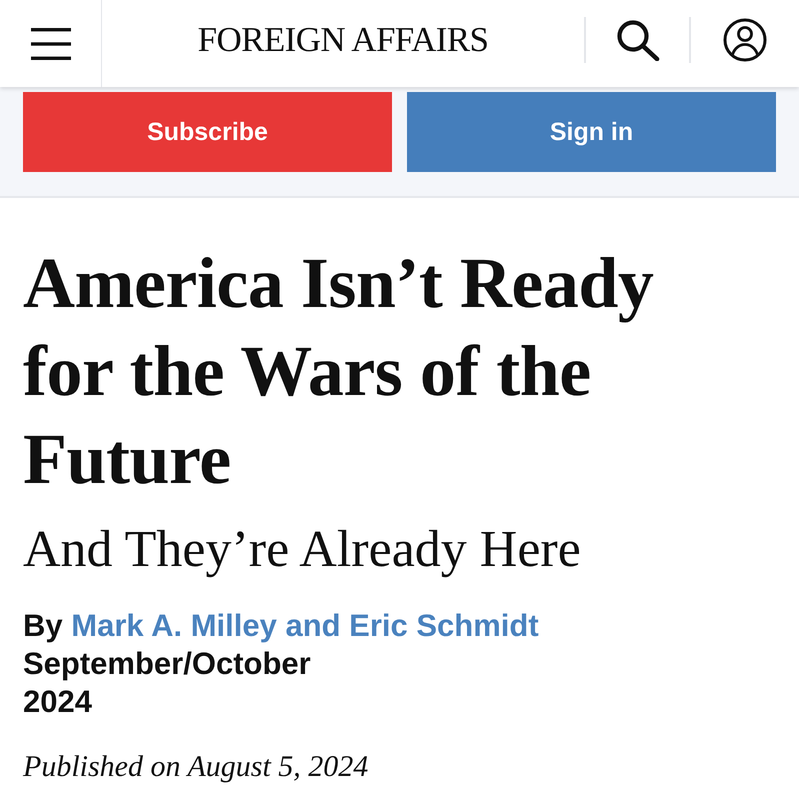 The height and width of the screenshot is (800, 799). What do you see at coordinates (207, 132) in the screenshot?
I see `subscribe-button: Subscribe` at bounding box center [207, 132].